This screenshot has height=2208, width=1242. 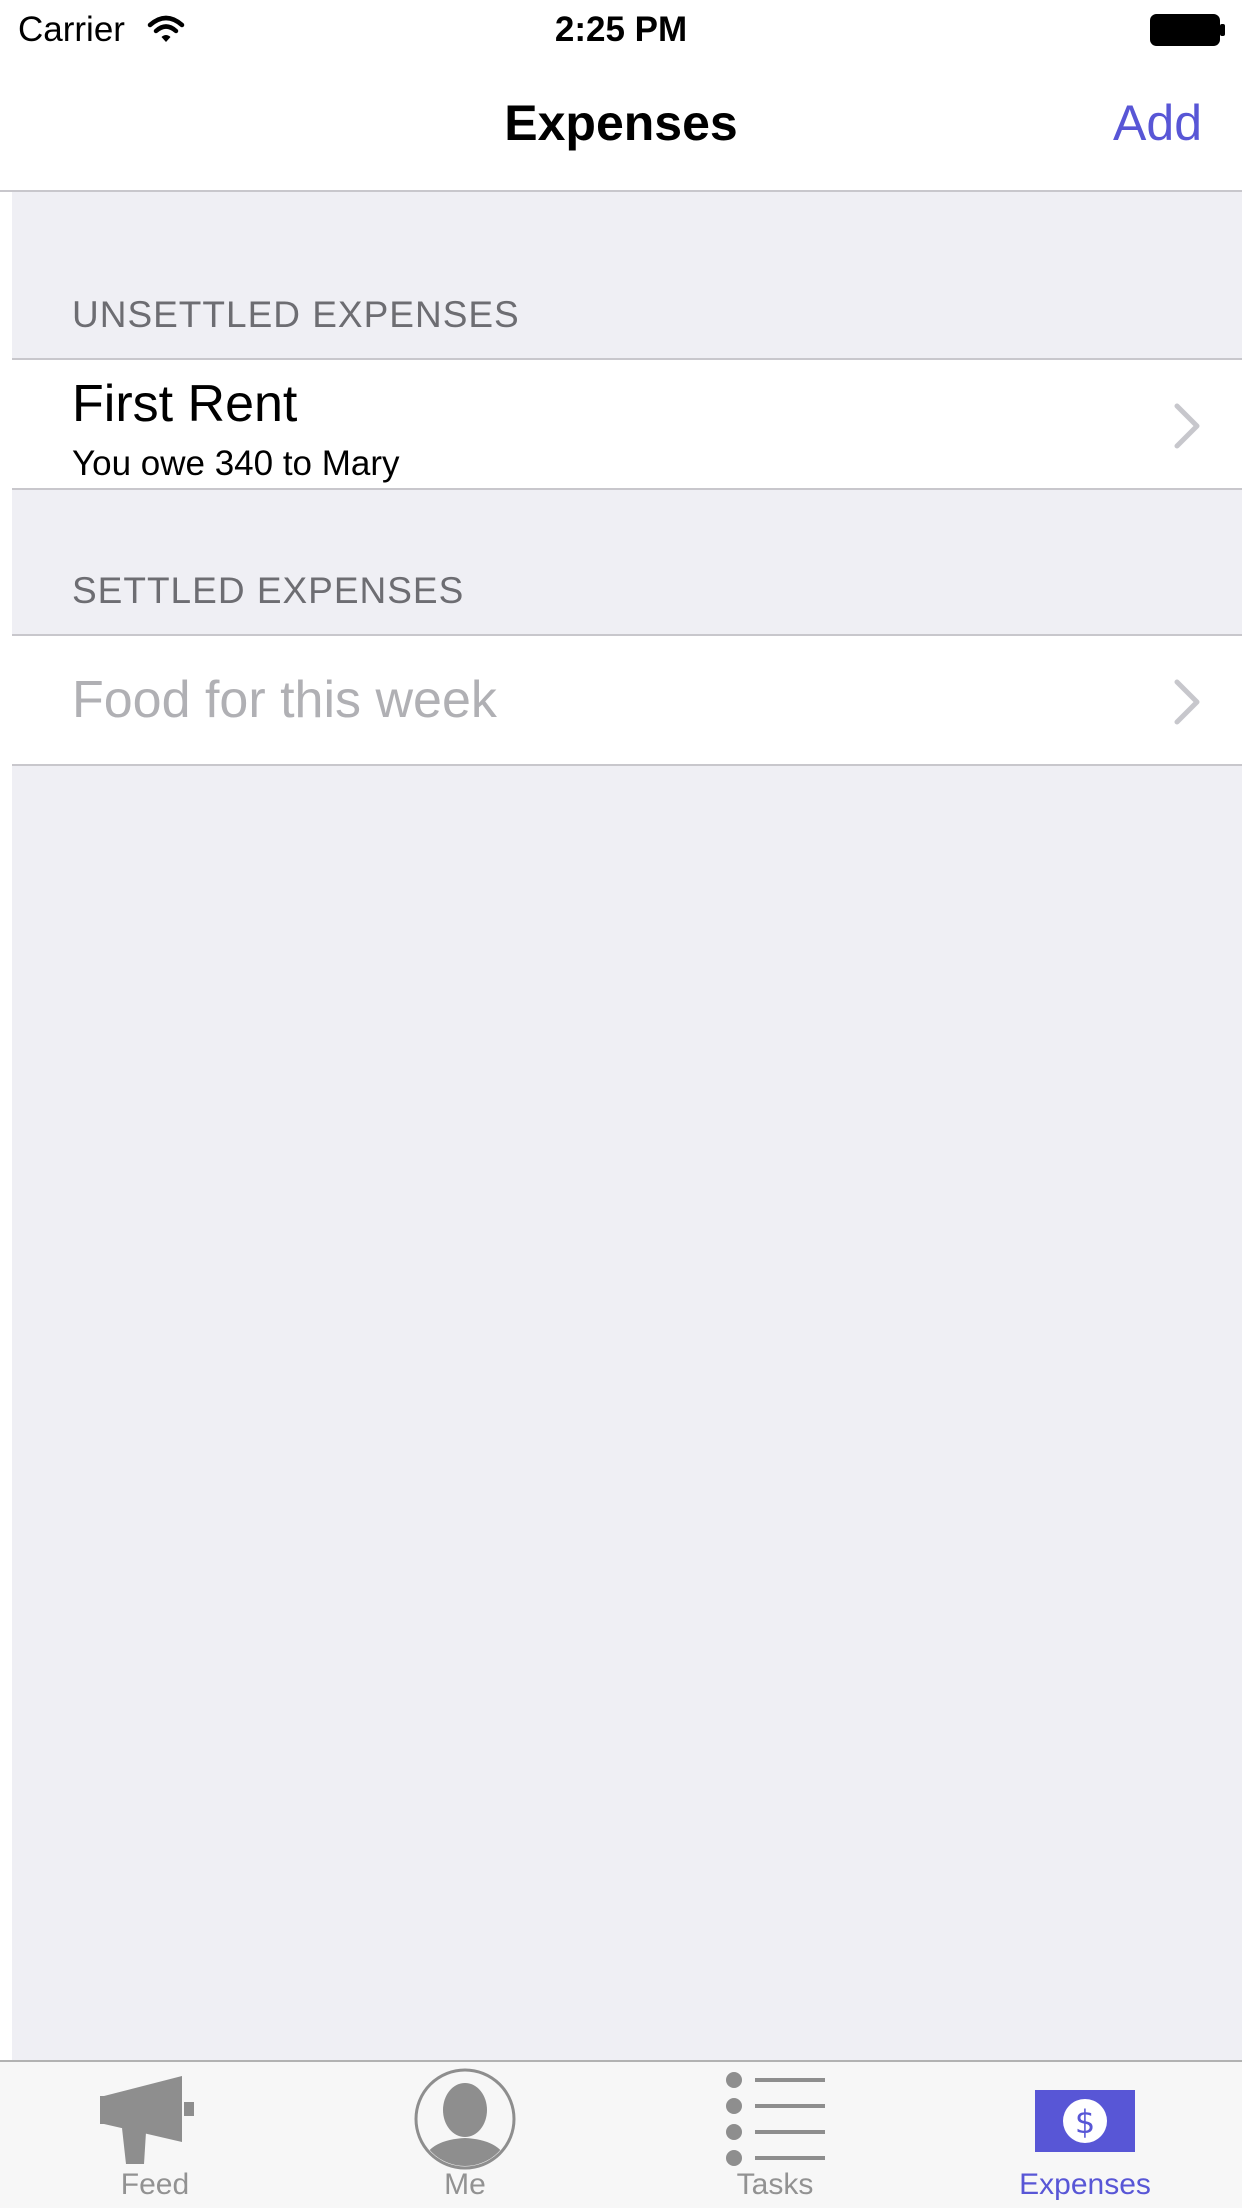 What do you see at coordinates (621, 123) in the screenshot?
I see `page-title: Expenses` at bounding box center [621, 123].